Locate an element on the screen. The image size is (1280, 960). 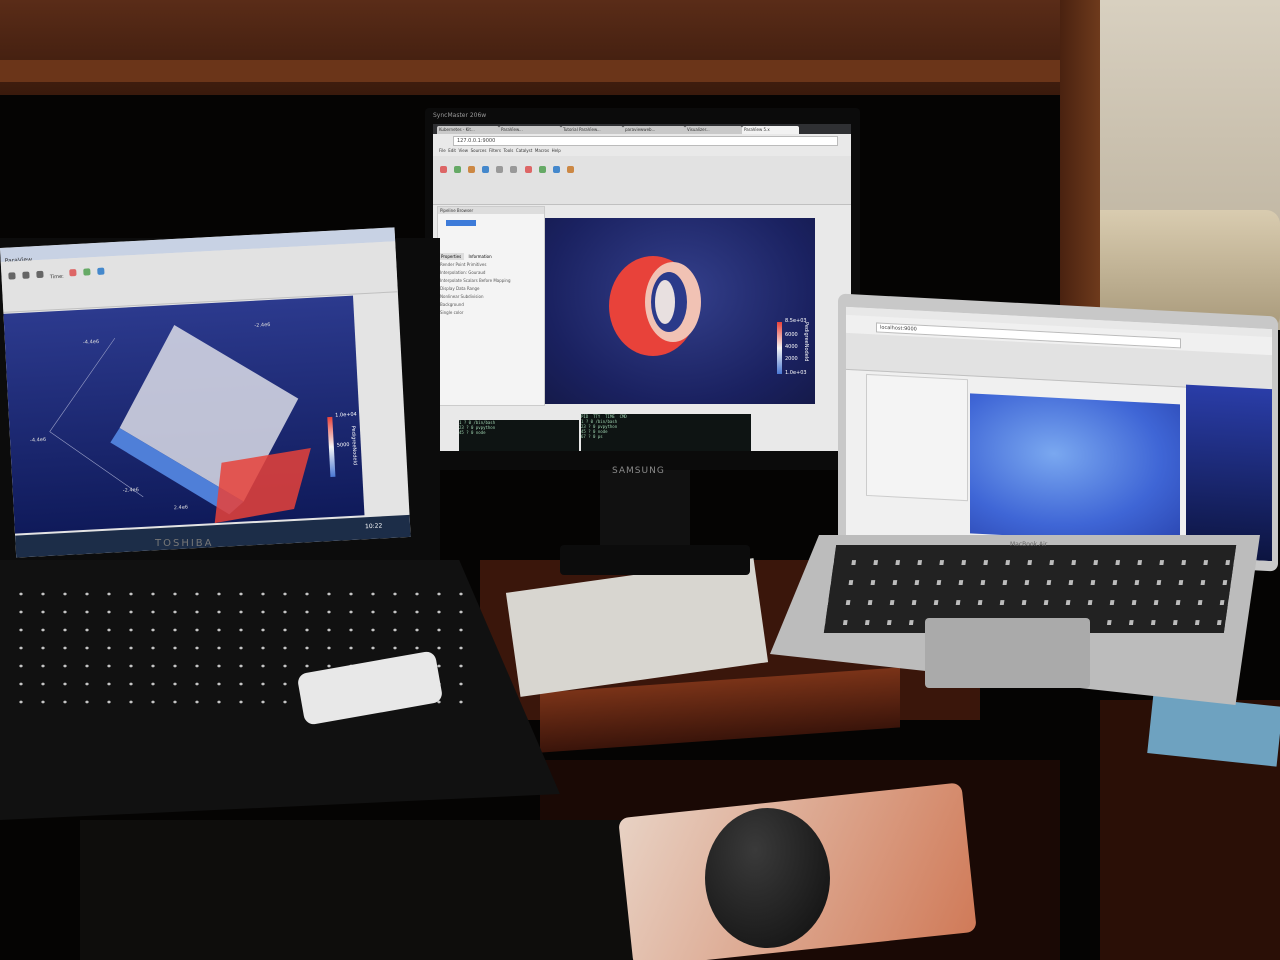
monitor-brand: SAMSUNG is located at coordinates (638, 471).